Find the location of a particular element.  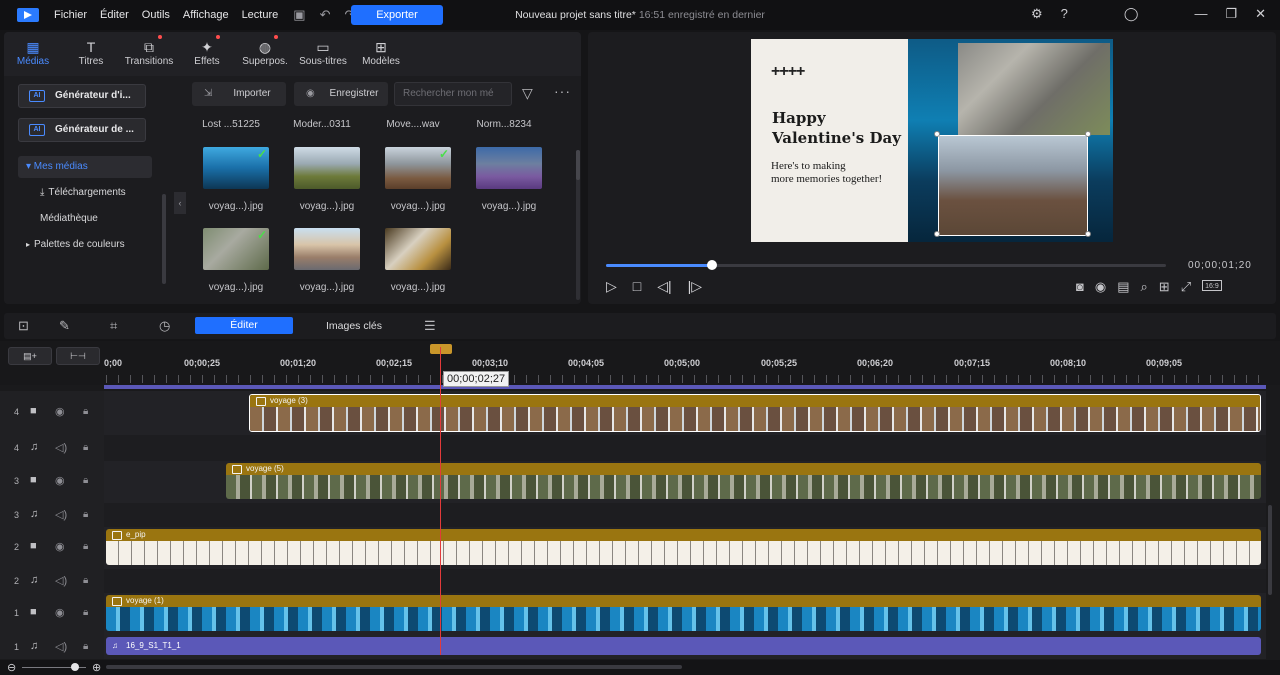

clip-list-icon: ☰ is located at coordinates (430, 326).